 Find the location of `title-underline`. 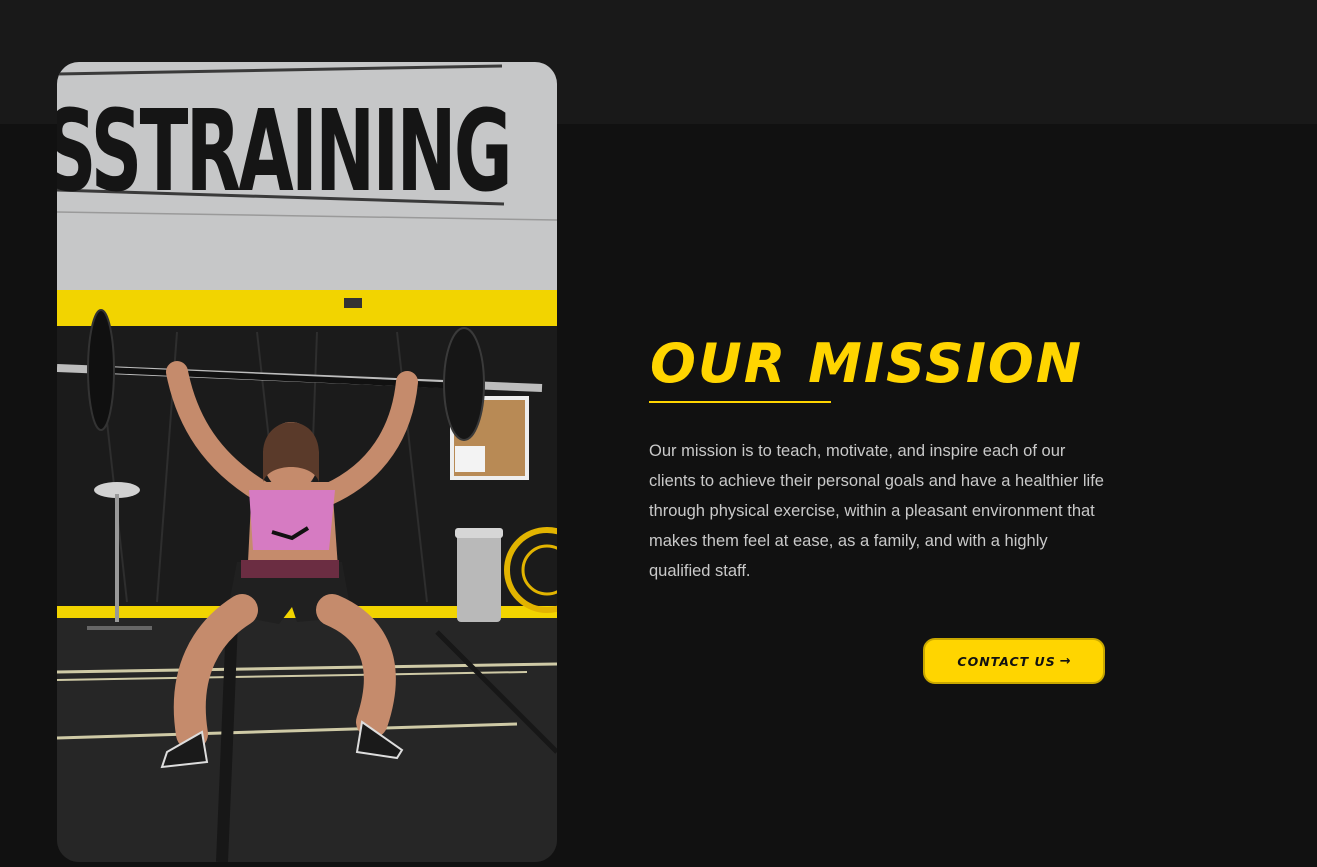

title-underline is located at coordinates (740, 402).